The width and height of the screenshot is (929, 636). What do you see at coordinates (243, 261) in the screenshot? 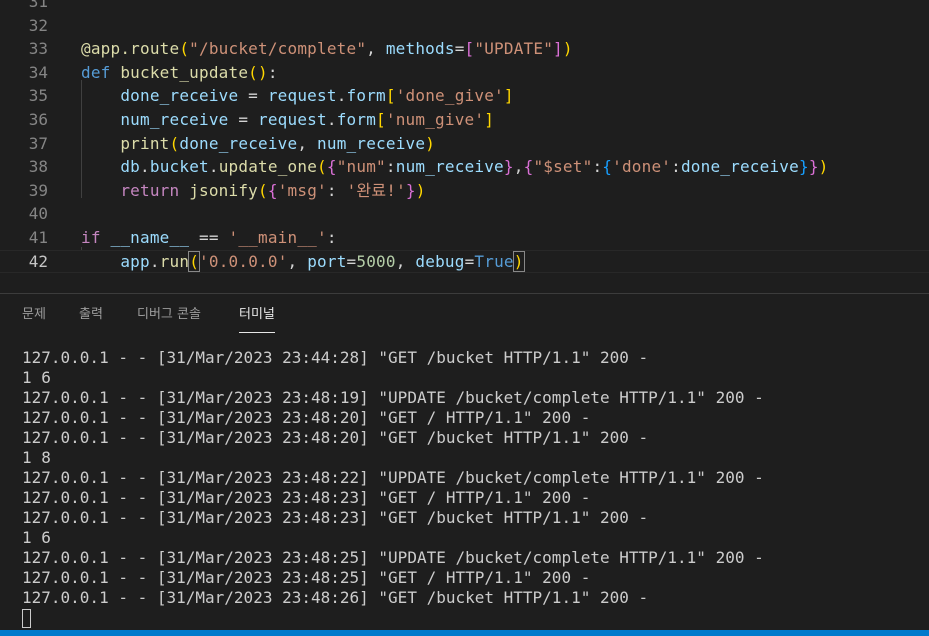
I see `code-token: '0.0.0.0'` at bounding box center [243, 261].